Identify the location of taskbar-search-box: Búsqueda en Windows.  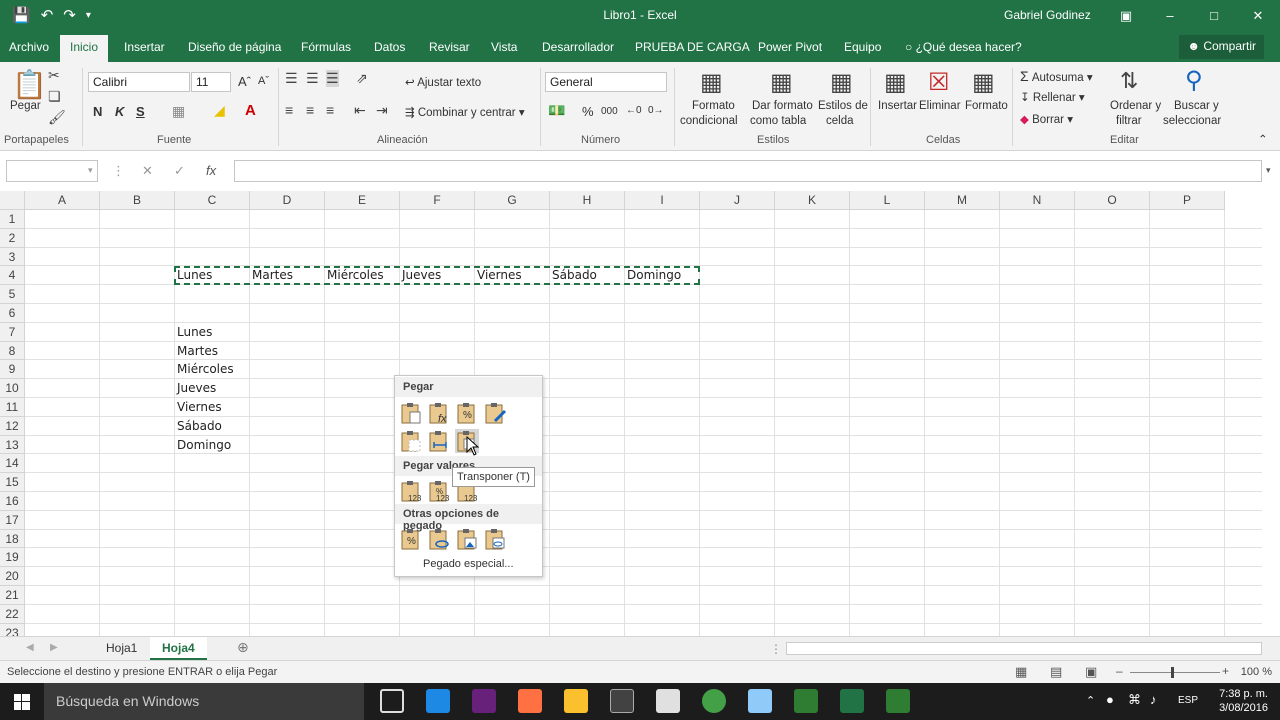
(204, 701).